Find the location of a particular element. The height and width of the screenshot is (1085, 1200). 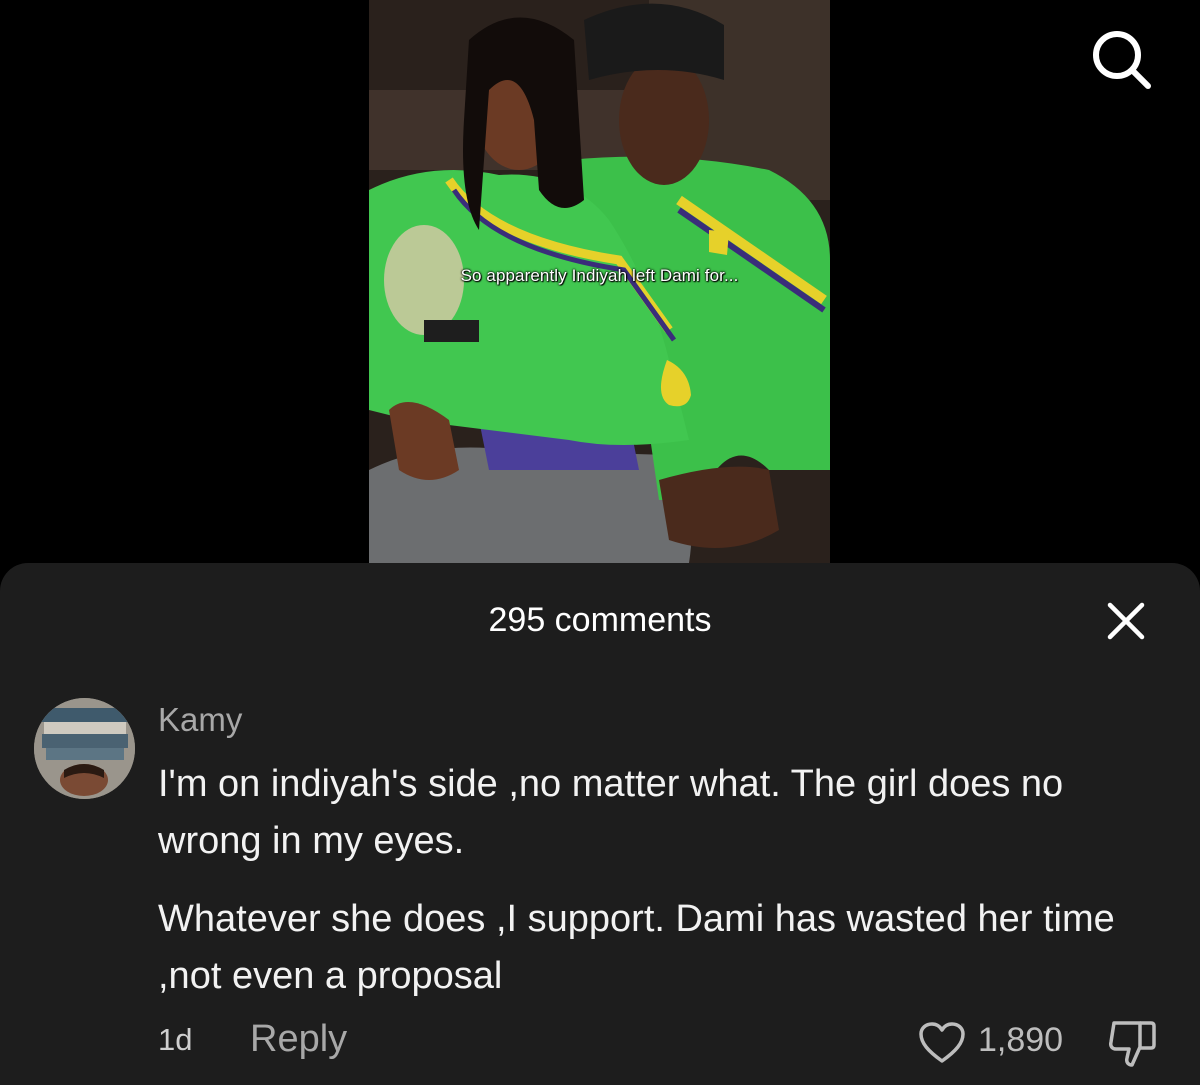

avatar is located at coordinates (84, 748).